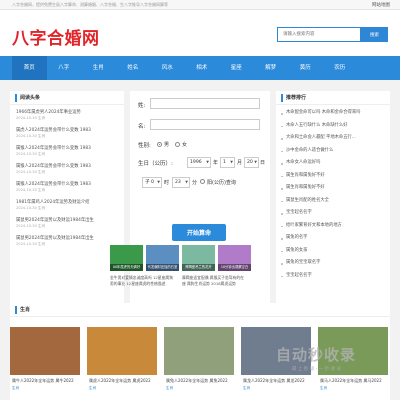 The width and height of the screenshot is (400, 400). I want to click on calendar-radio, so click(202, 181).